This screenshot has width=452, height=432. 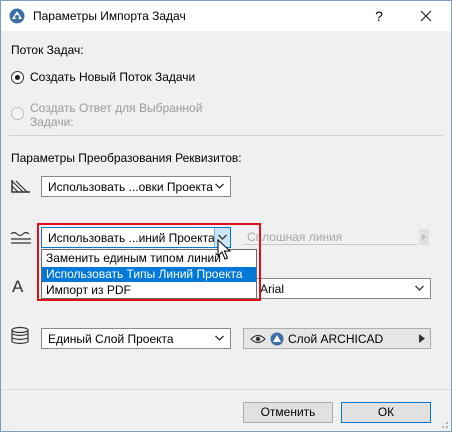 I want to click on task-stream-heading: Поток Задач:, so click(x=47, y=50).